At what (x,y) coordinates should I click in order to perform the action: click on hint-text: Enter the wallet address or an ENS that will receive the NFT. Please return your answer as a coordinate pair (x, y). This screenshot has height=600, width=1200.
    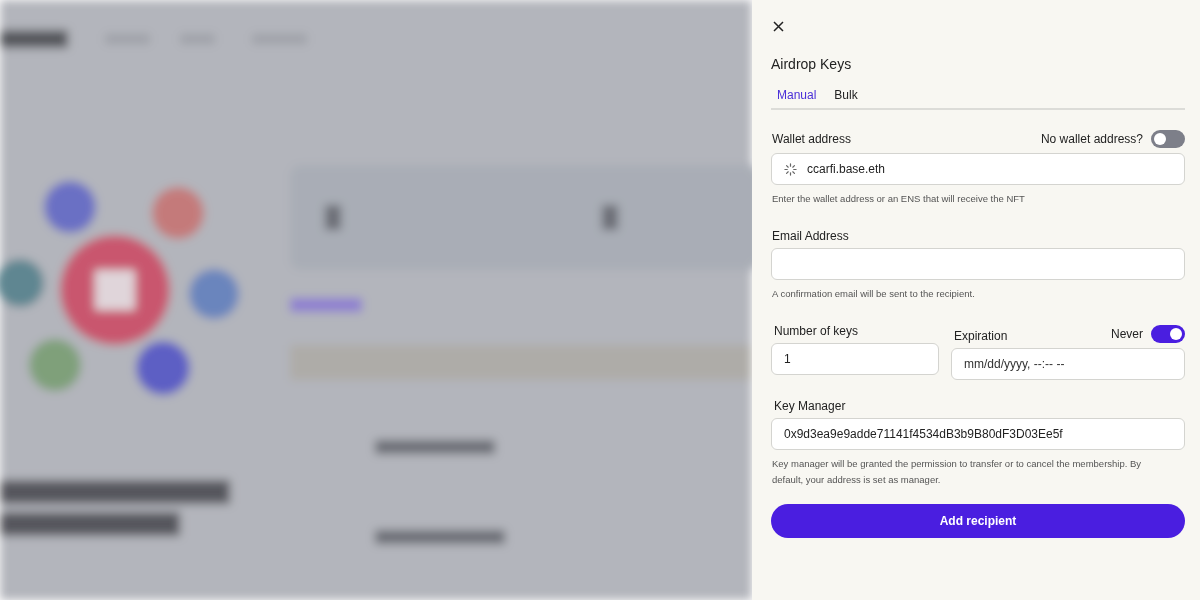
    Looking at the image, I should click on (899, 199).